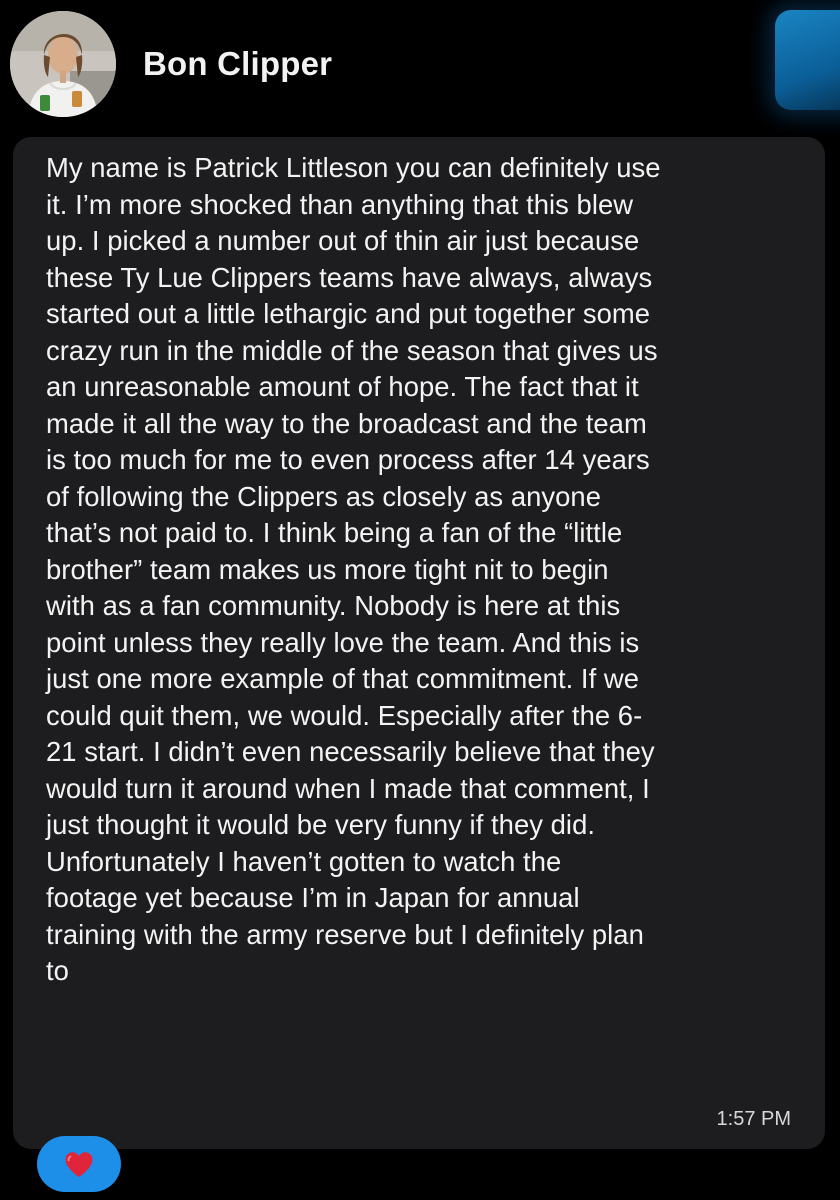 The width and height of the screenshot is (840, 1200). I want to click on reaction-badge, so click(79, 1164).